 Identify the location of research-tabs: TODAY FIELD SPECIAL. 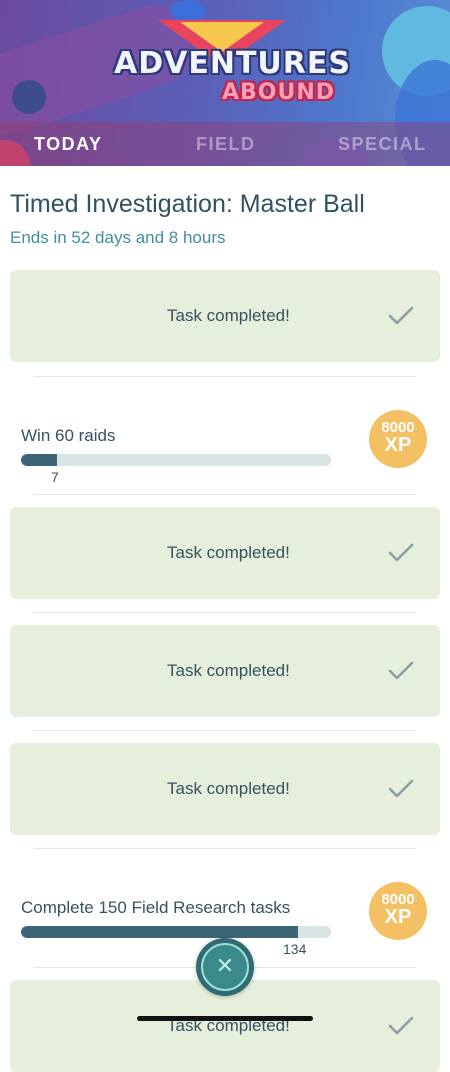
(225, 144).